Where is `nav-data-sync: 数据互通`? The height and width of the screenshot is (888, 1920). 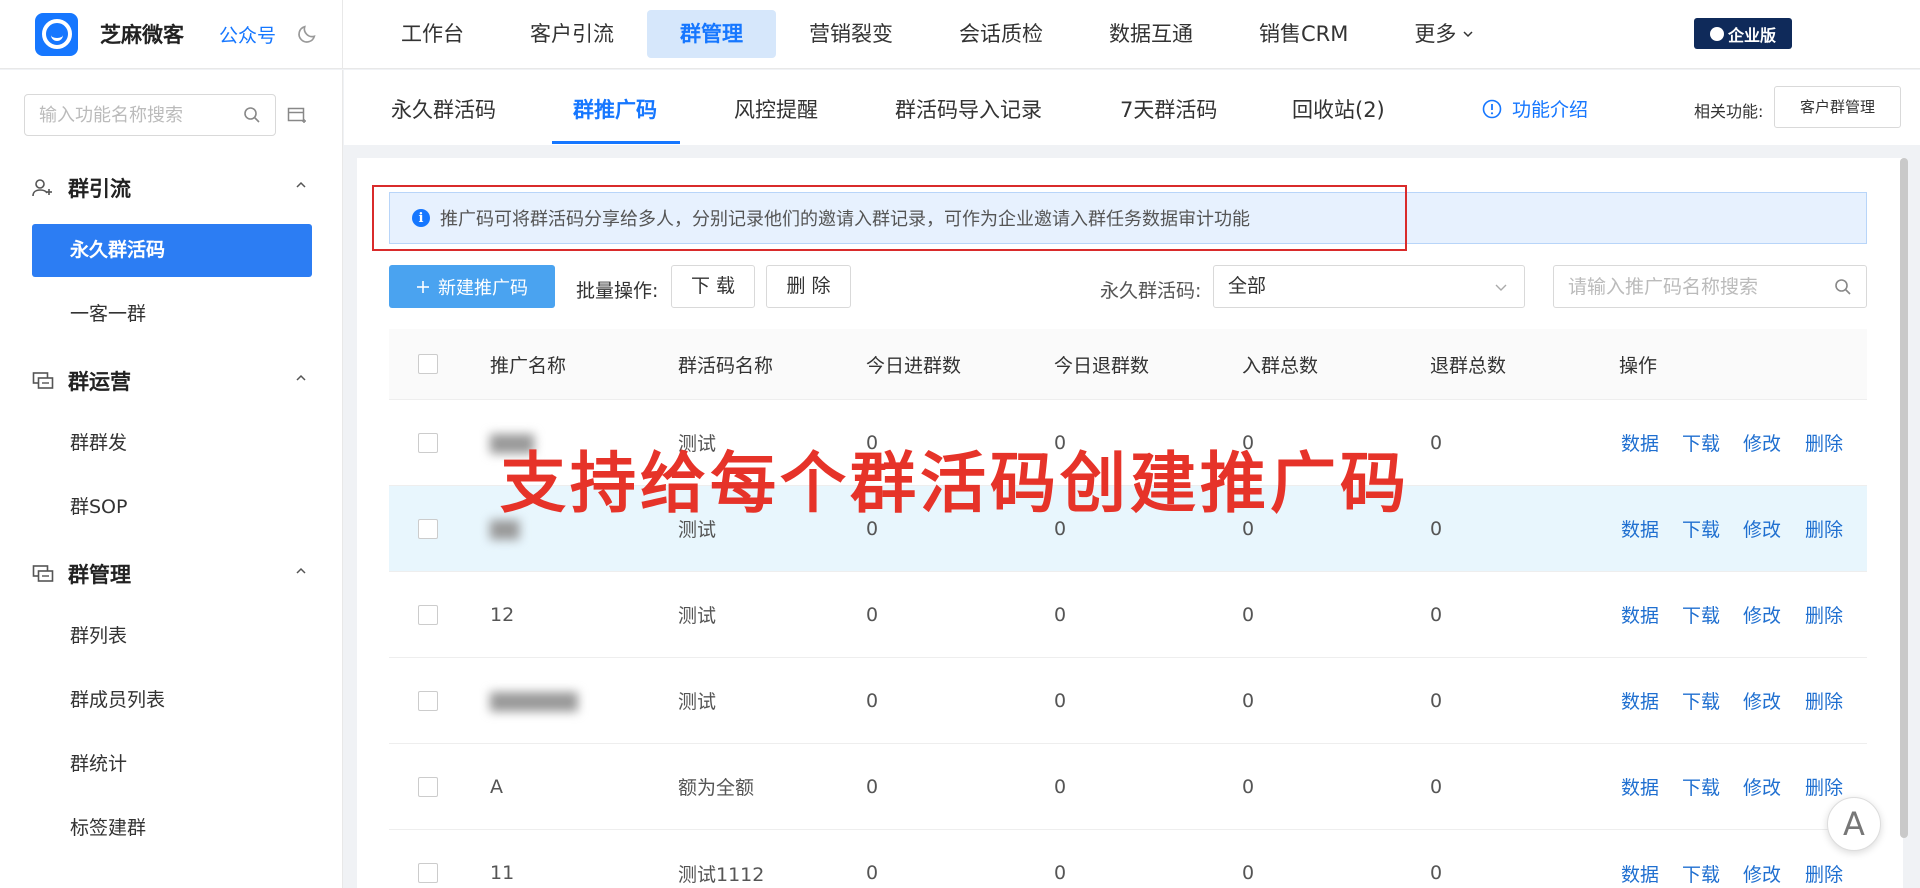 nav-data-sync: 数据互通 is located at coordinates (1151, 34).